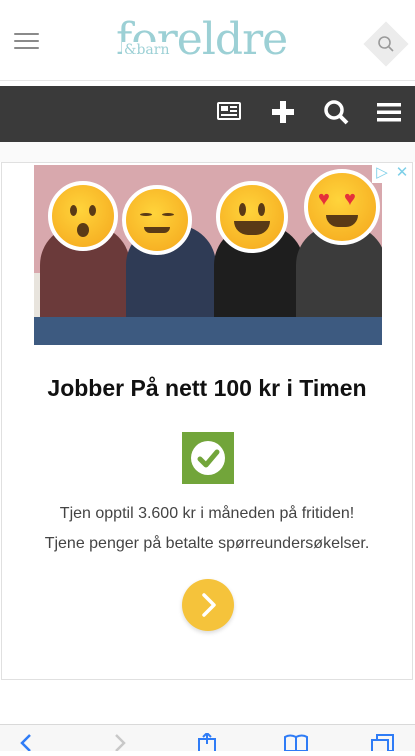 Image resolution: width=415 pixels, height=756 pixels. I want to click on grinning-emoji-icon, so click(252, 217).